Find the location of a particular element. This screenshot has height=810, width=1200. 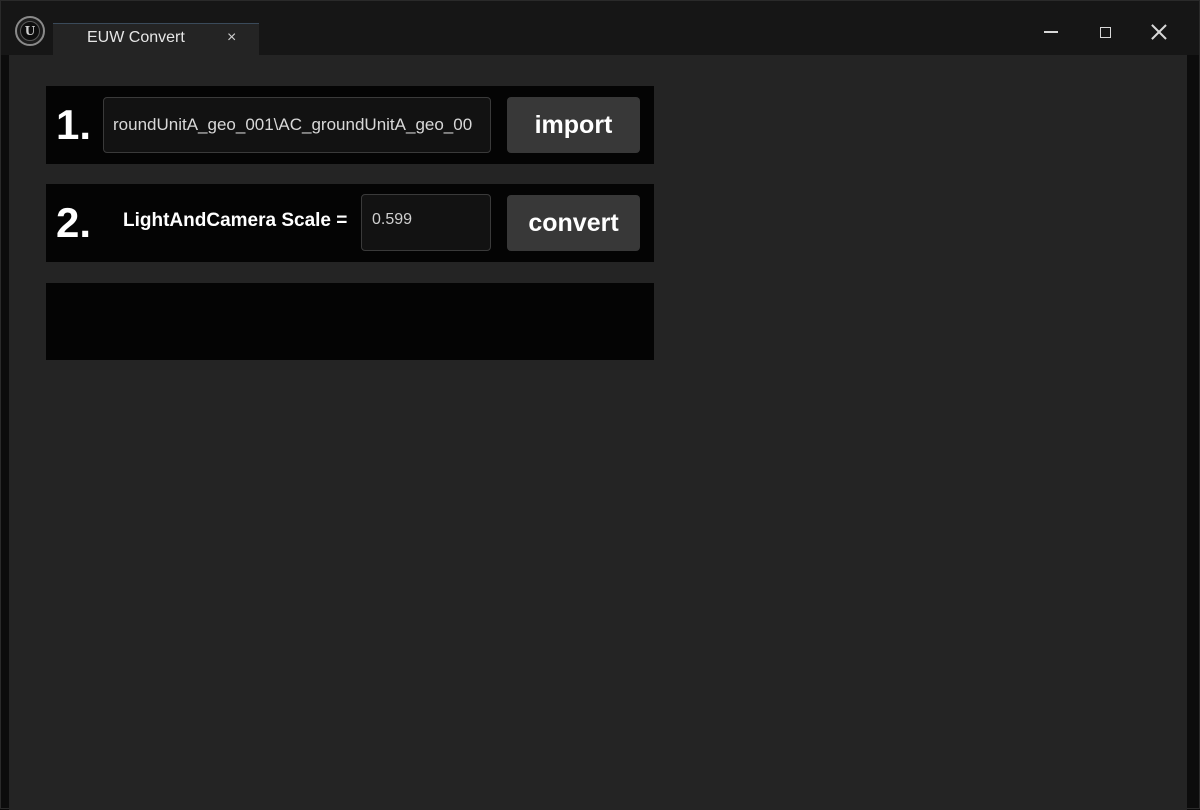

convert-button: convert is located at coordinates (573, 223).